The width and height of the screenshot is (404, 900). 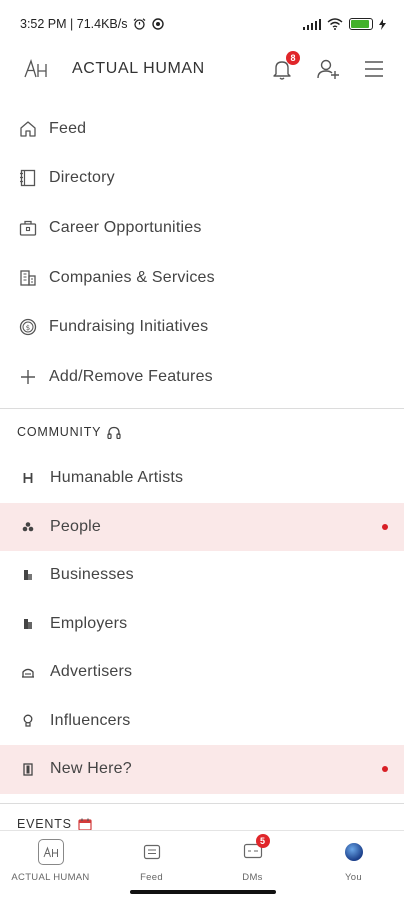 I want to click on ah-logo-icon, so click(x=50, y=852).